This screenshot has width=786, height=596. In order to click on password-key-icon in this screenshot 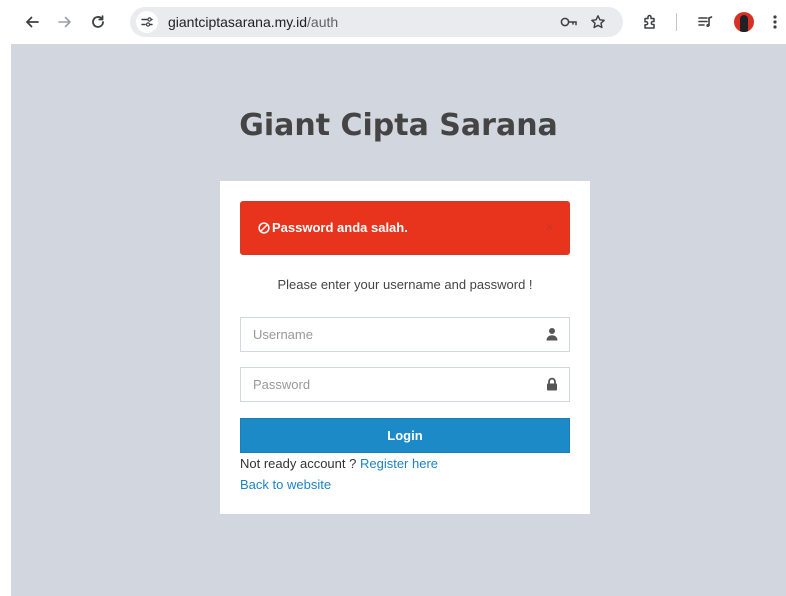, I will do `click(569, 22)`.